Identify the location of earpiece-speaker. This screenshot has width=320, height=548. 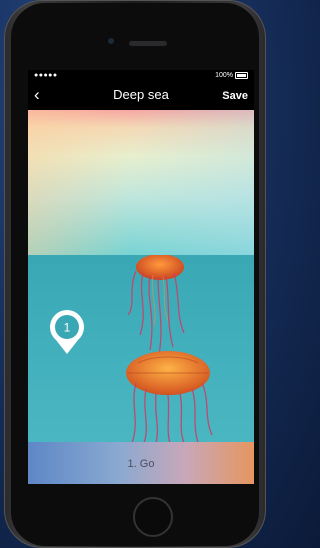
(148, 43).